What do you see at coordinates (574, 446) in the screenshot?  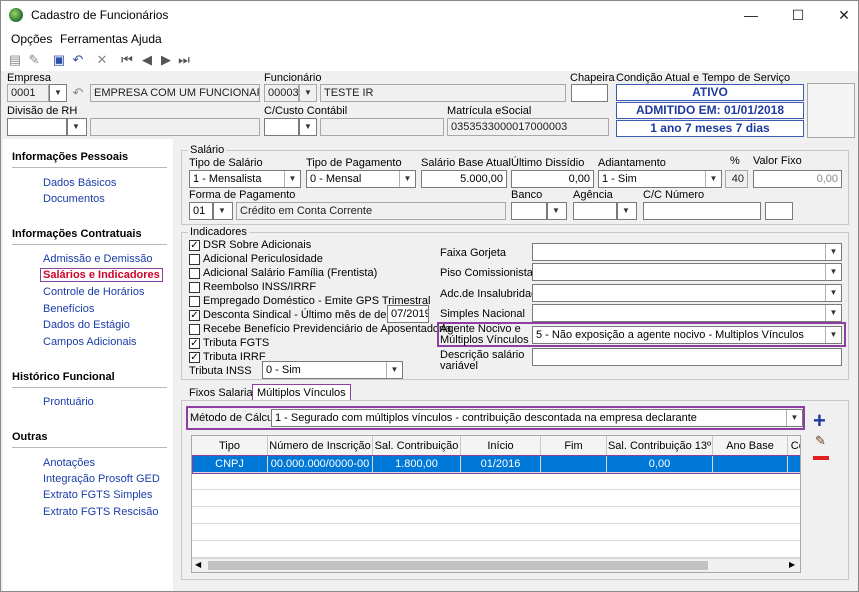 I see `column-header-fim: Fim` at bounding box center [574, 446].